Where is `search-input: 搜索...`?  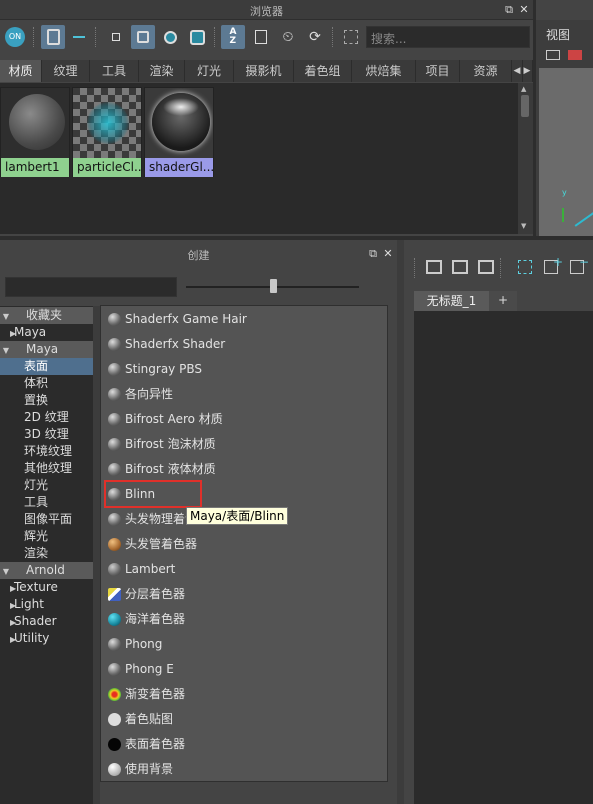 search-input: 搜索... is located at coordinates (448, 37).